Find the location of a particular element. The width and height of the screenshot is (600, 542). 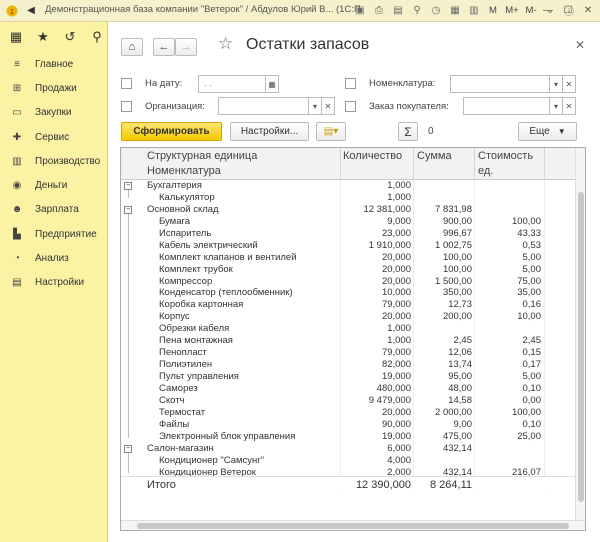

cell-quantity: 90,000 is located at coordinates (396, 424).